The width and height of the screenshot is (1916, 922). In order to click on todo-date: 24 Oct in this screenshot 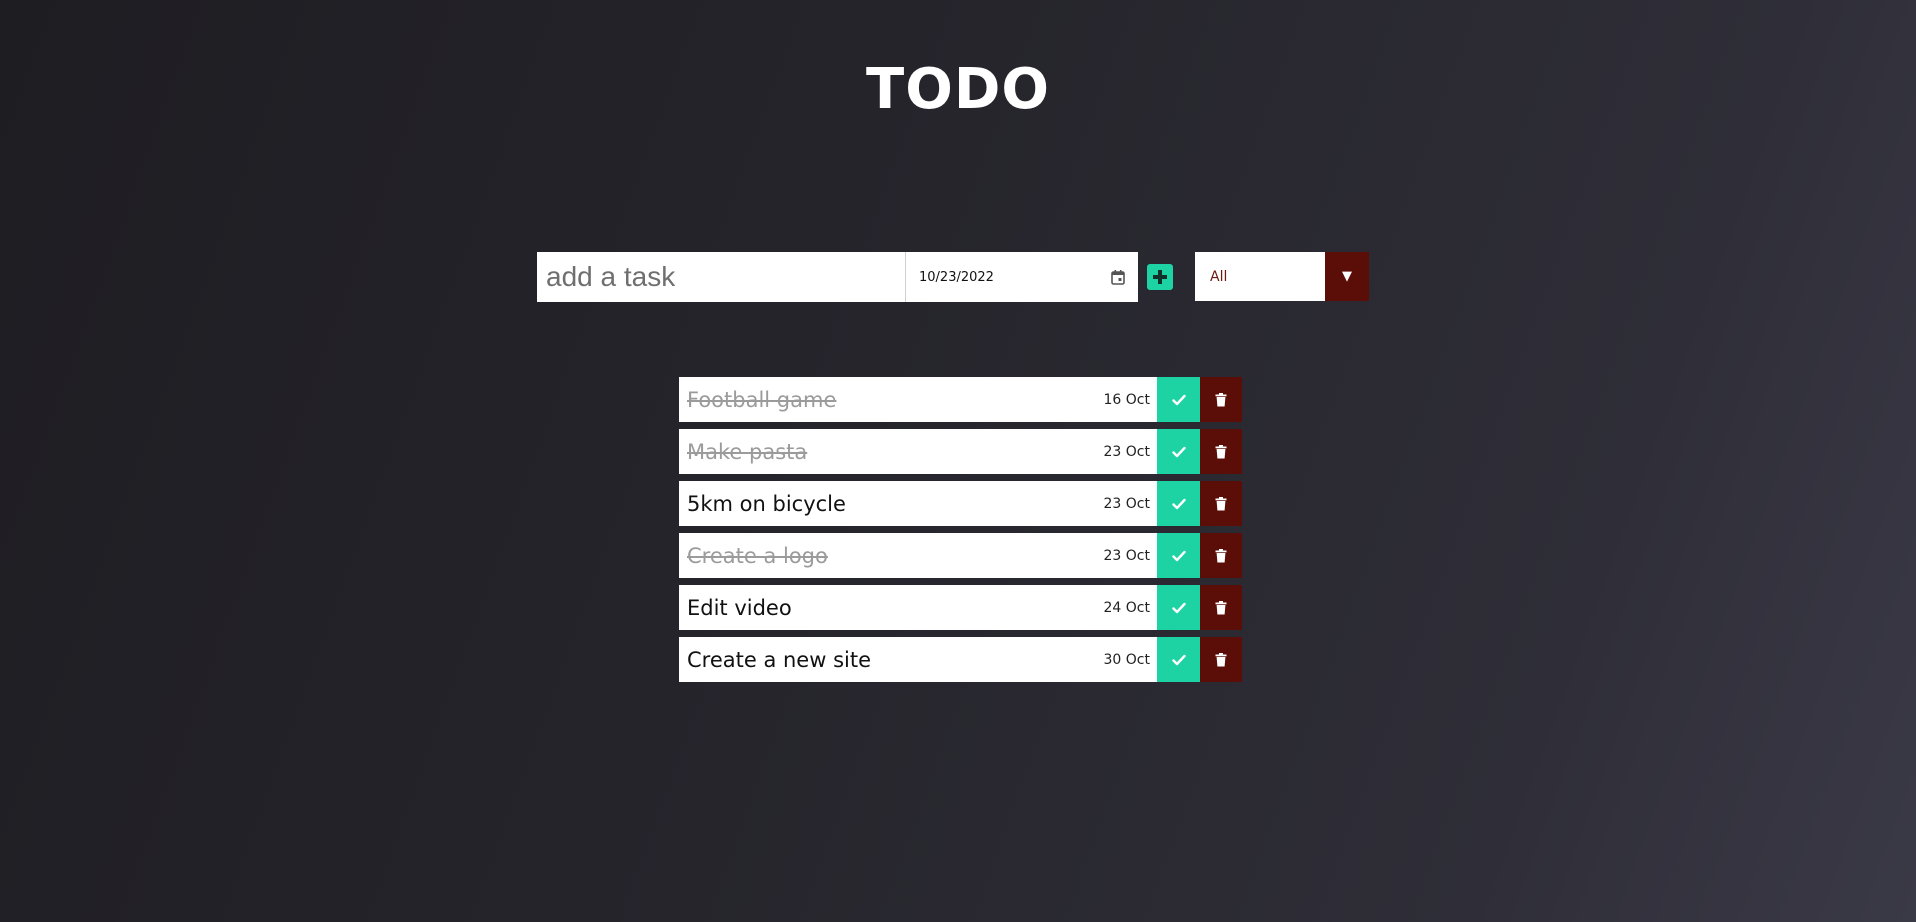, I will do `click(1126, 607)`.